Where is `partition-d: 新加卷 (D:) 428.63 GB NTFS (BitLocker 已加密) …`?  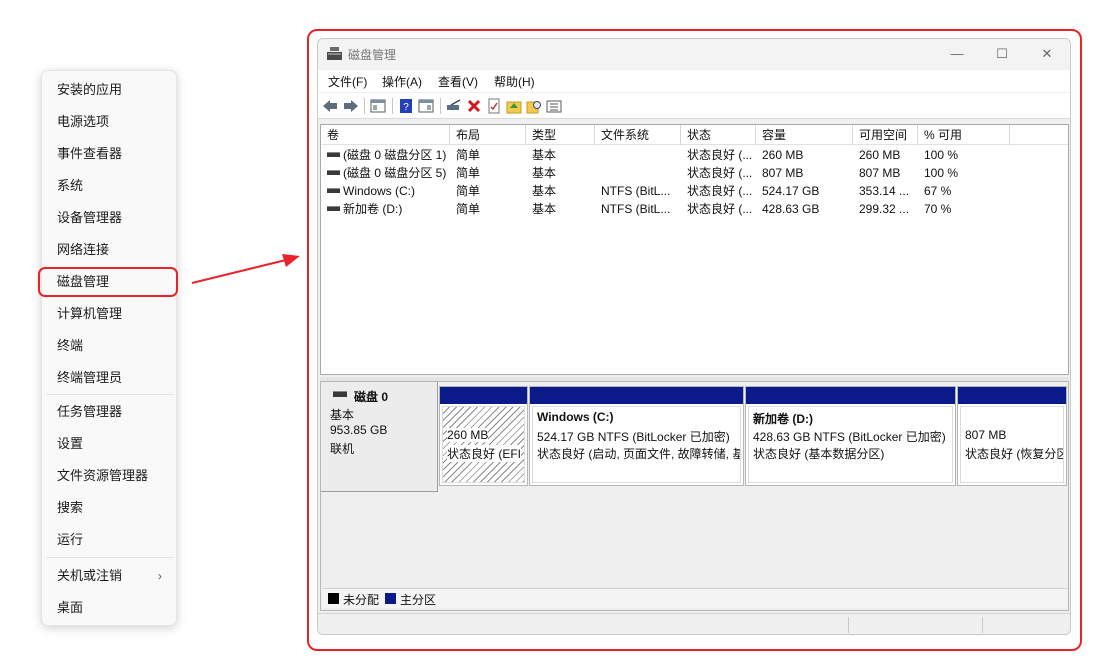 partition-d: 新加卷 (D:) 428.63 GB NTFS (BitLocker 已加密) … is located at coordinates (850, 436).